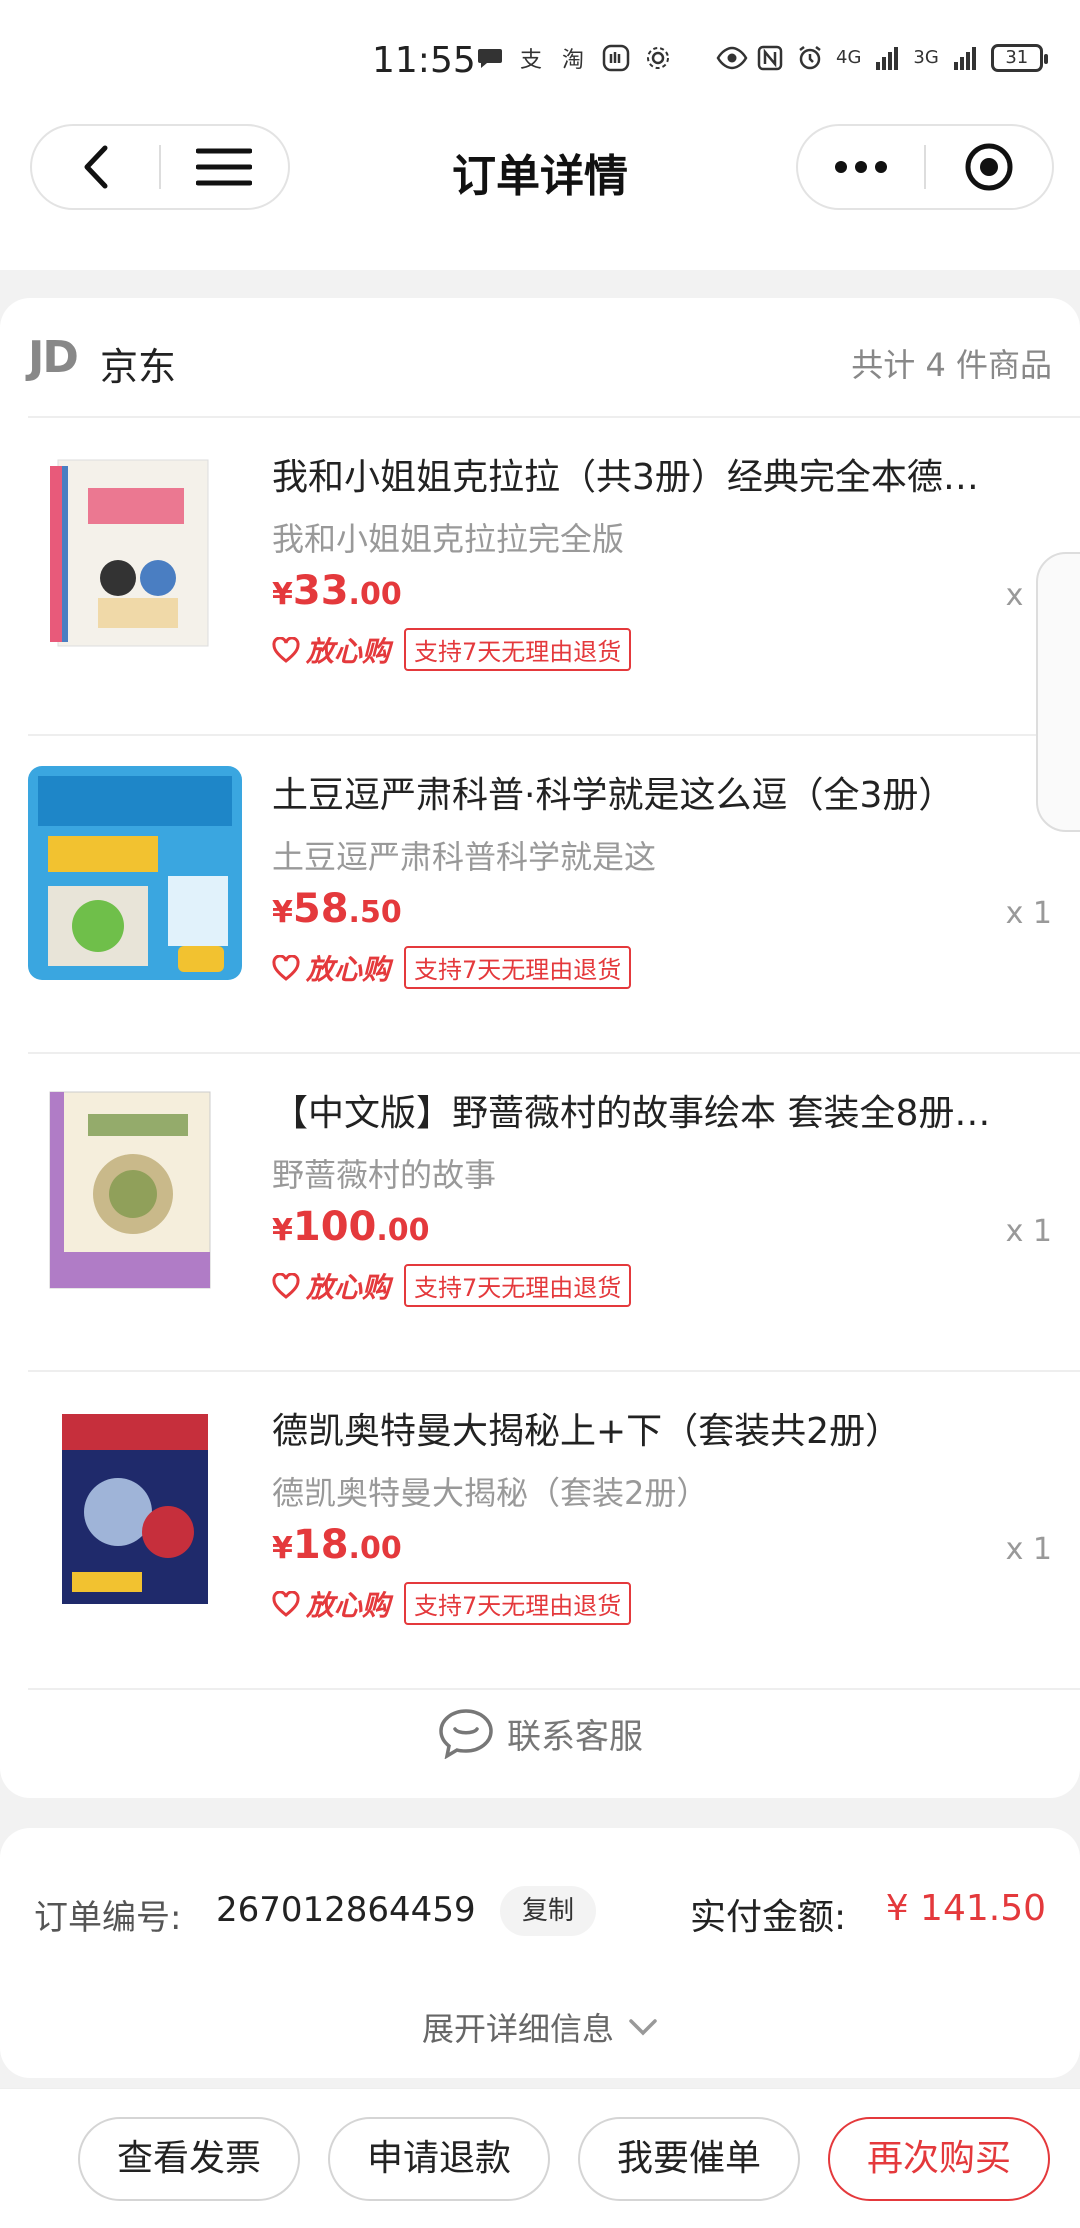 The image size is (1080, 2228). What do you see at coordinates (925, 167) in the screenshot?
I see `nav-right-capsule` at bounding box center [925, 167].